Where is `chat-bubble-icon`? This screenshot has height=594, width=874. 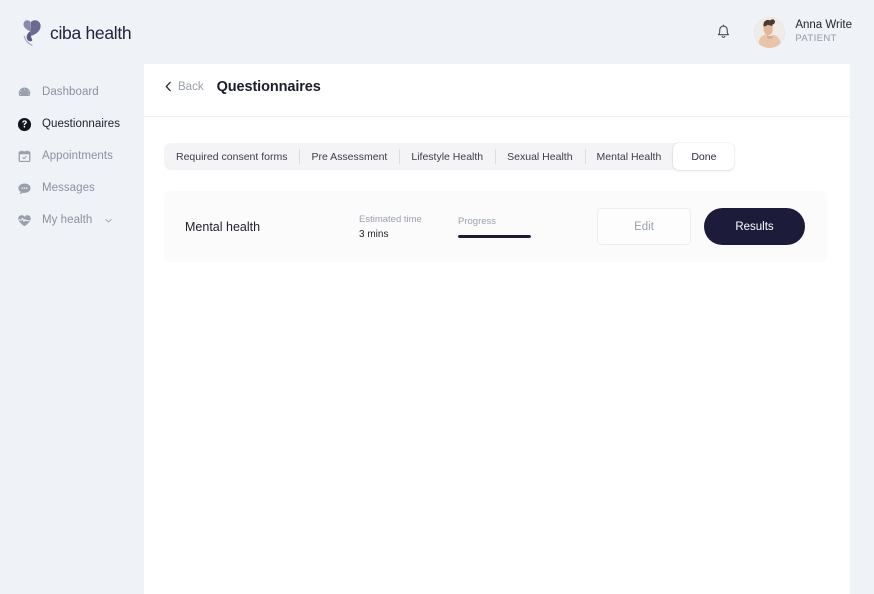 chat-bubble-icon is located at coordinates (24, 188).